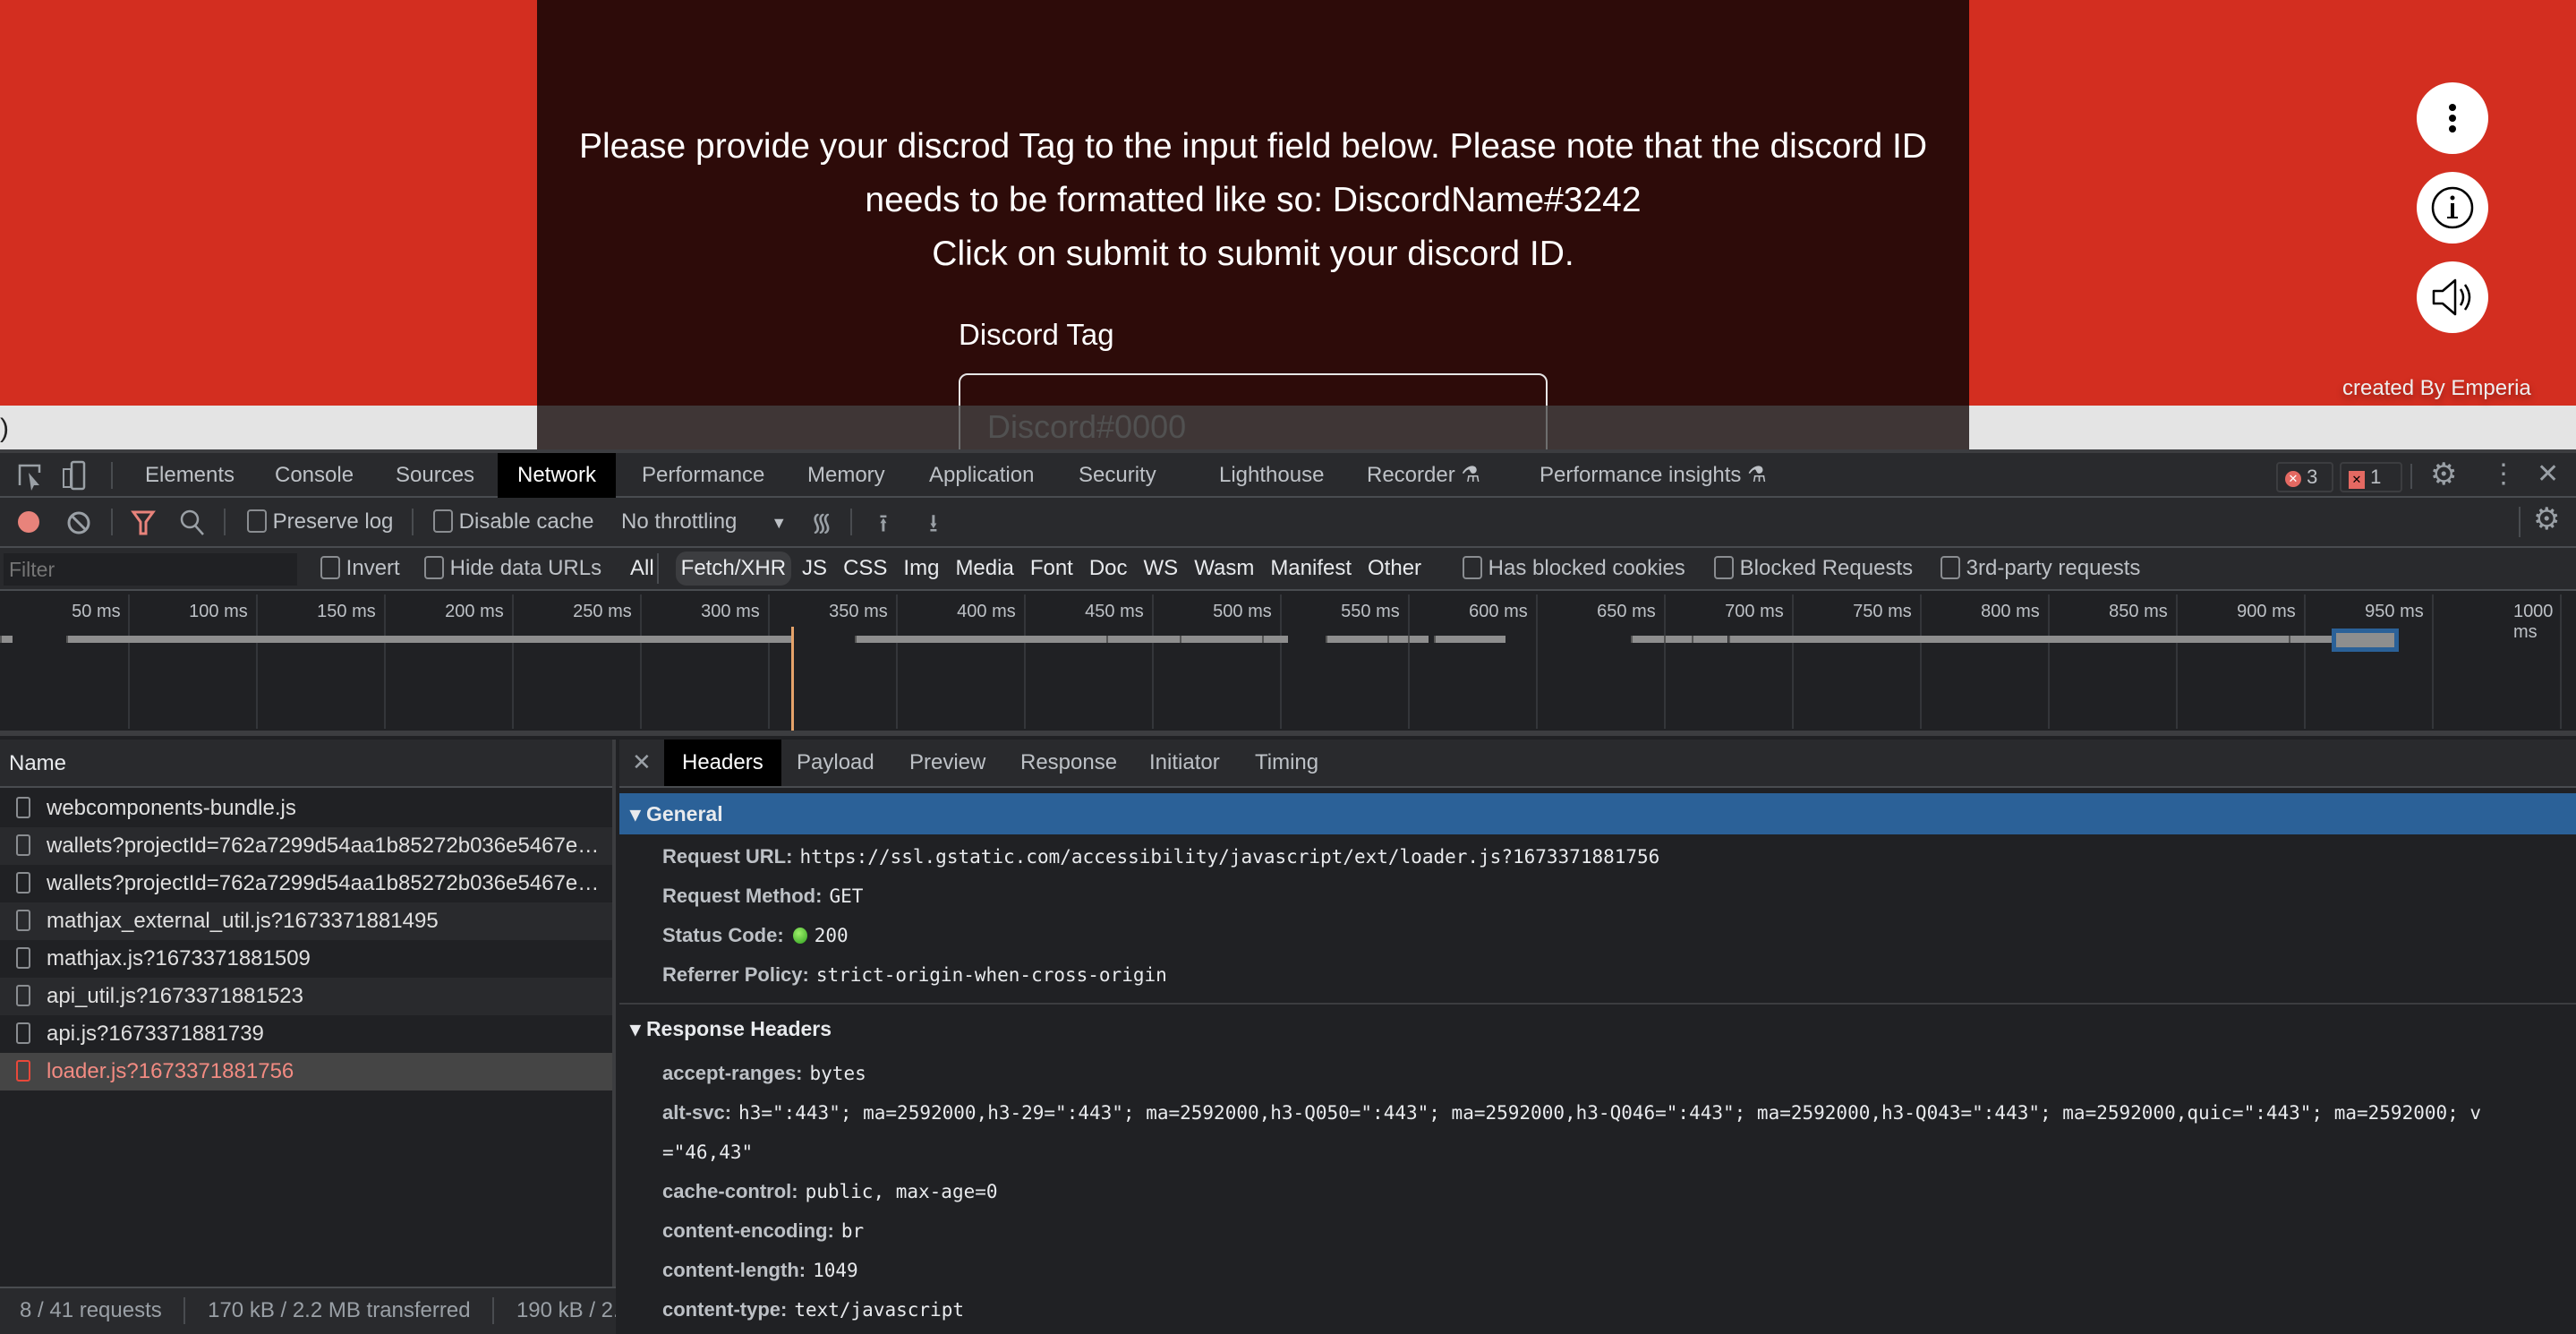 The image size is (2576, 1334). Describe the element at coordinates (642, 569) in the screenshot. I see `type-filter-all: All` at that location.